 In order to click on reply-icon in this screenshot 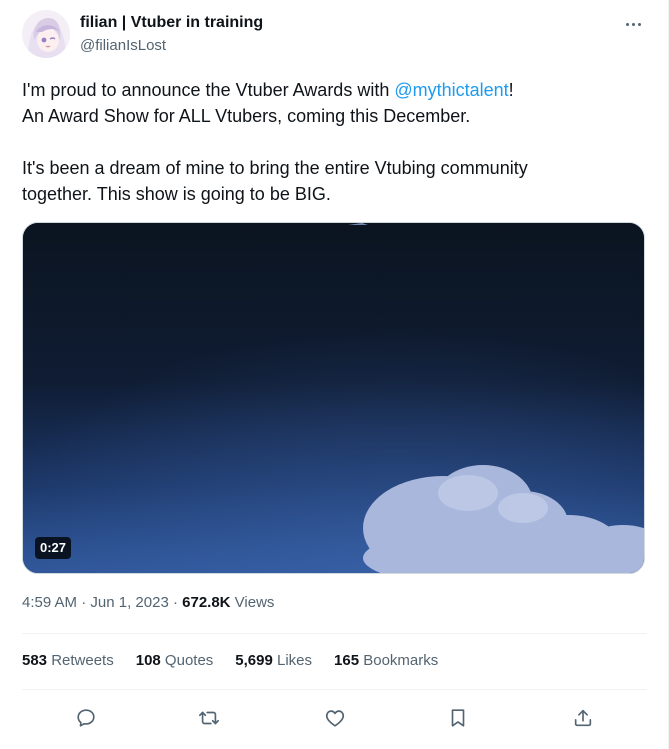, I will do `click(86, 718)`.